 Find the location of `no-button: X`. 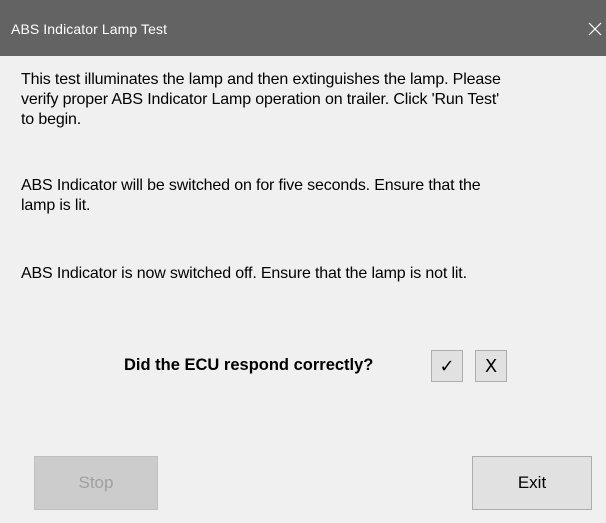

no-button: X is located at coordinates (491, 366).